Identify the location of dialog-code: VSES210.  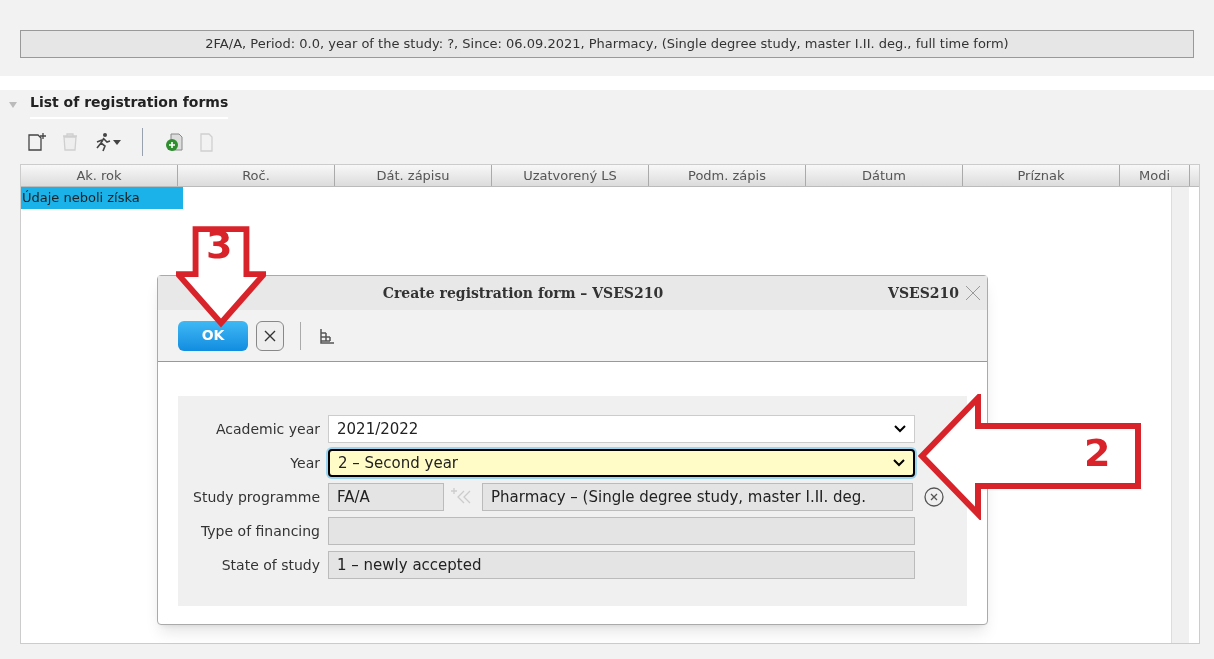
(923, 293).